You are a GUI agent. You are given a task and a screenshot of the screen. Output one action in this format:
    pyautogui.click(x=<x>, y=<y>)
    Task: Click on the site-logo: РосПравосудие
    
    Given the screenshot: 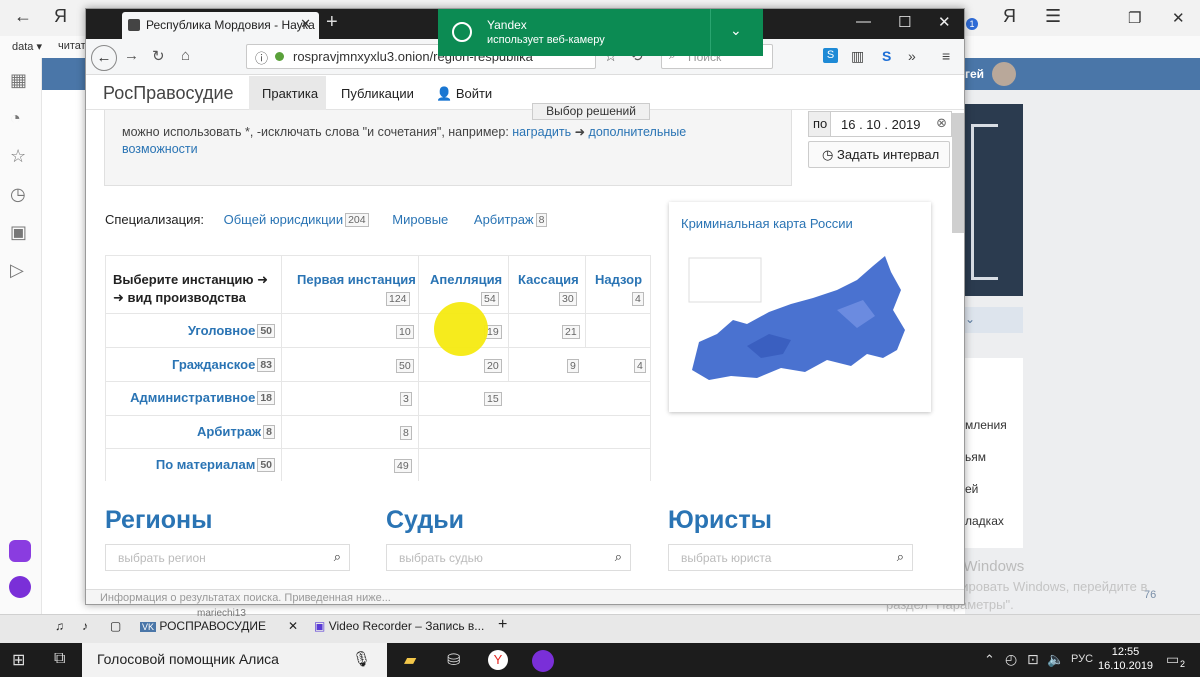 What is the action you would take?
    pyautogui.click(x=168, y=93)
    